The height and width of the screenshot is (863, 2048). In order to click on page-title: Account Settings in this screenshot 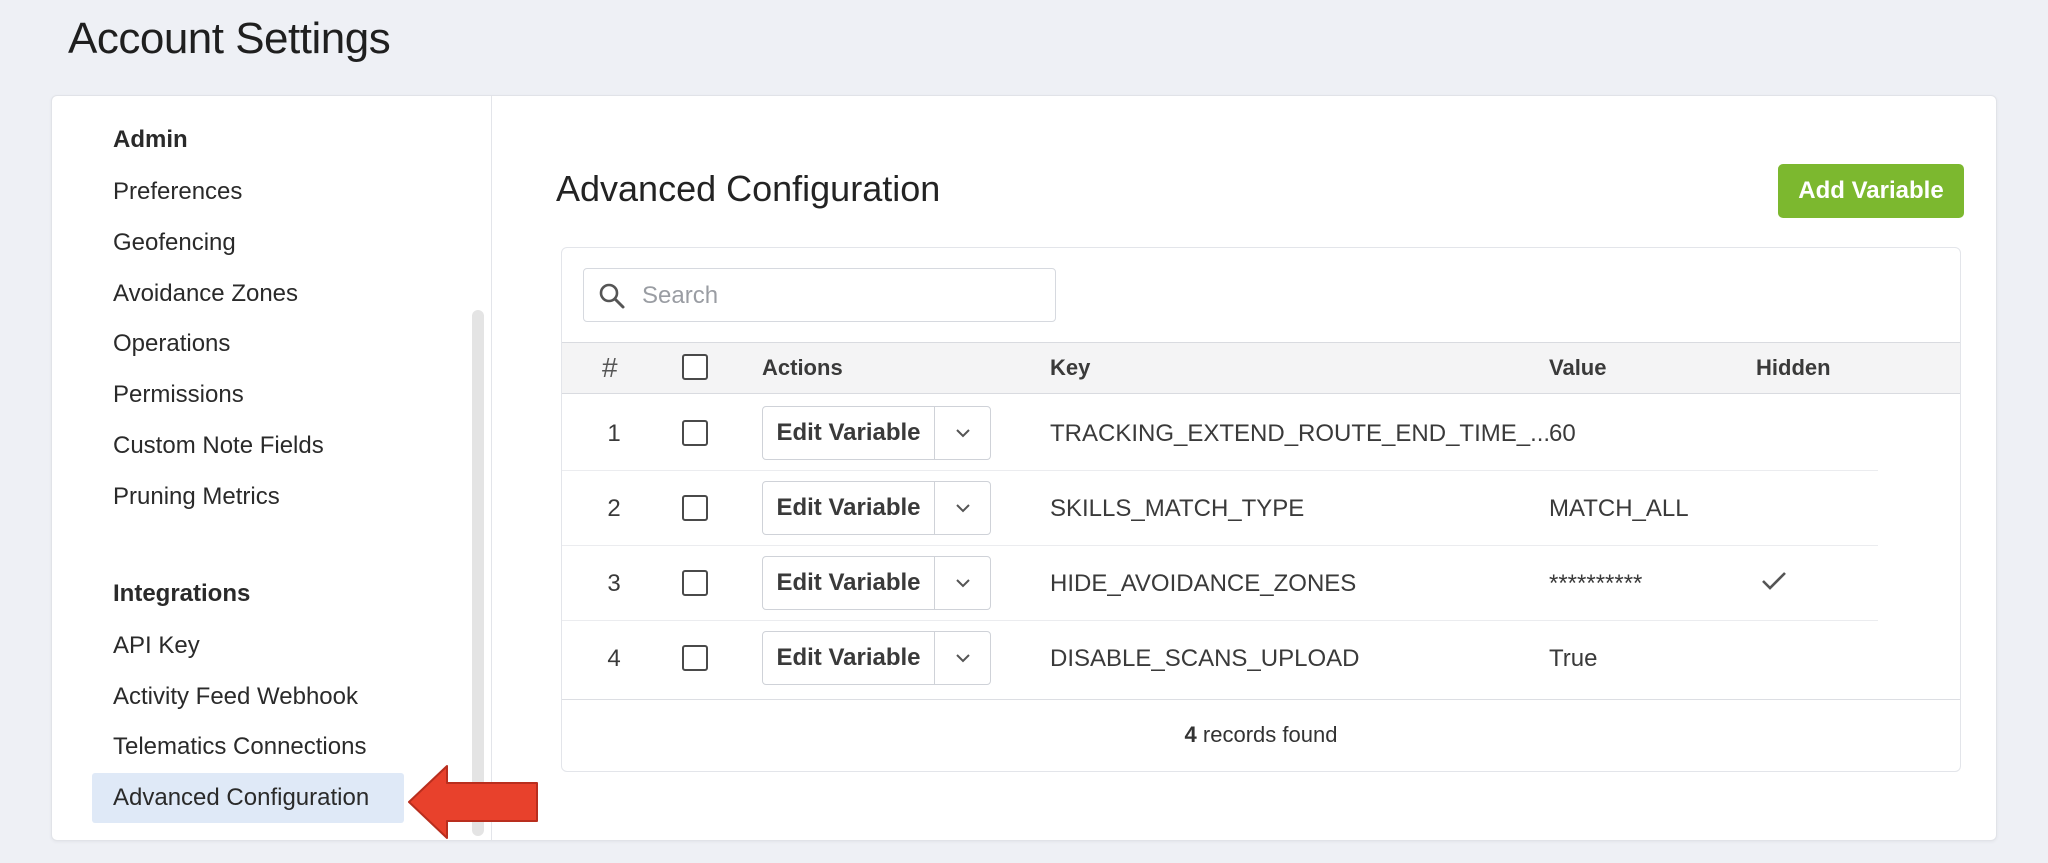, I will do `click(229, 38)`.